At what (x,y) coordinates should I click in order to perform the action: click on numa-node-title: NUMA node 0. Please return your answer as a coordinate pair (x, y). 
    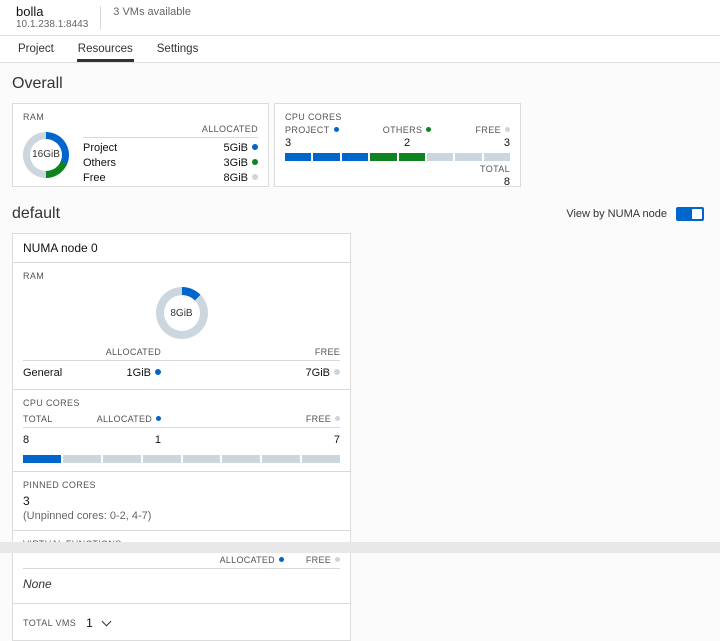
    Looking at the image, I should click on (181, 248).